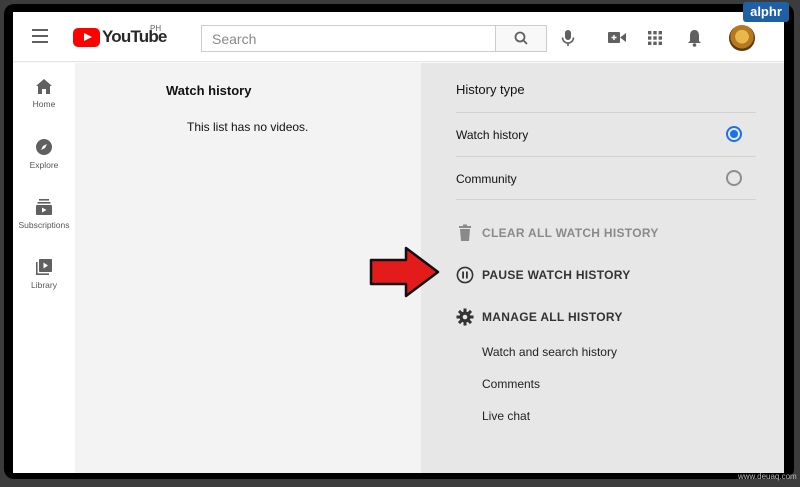  I want to click on compass-icon, so click(44, 147).